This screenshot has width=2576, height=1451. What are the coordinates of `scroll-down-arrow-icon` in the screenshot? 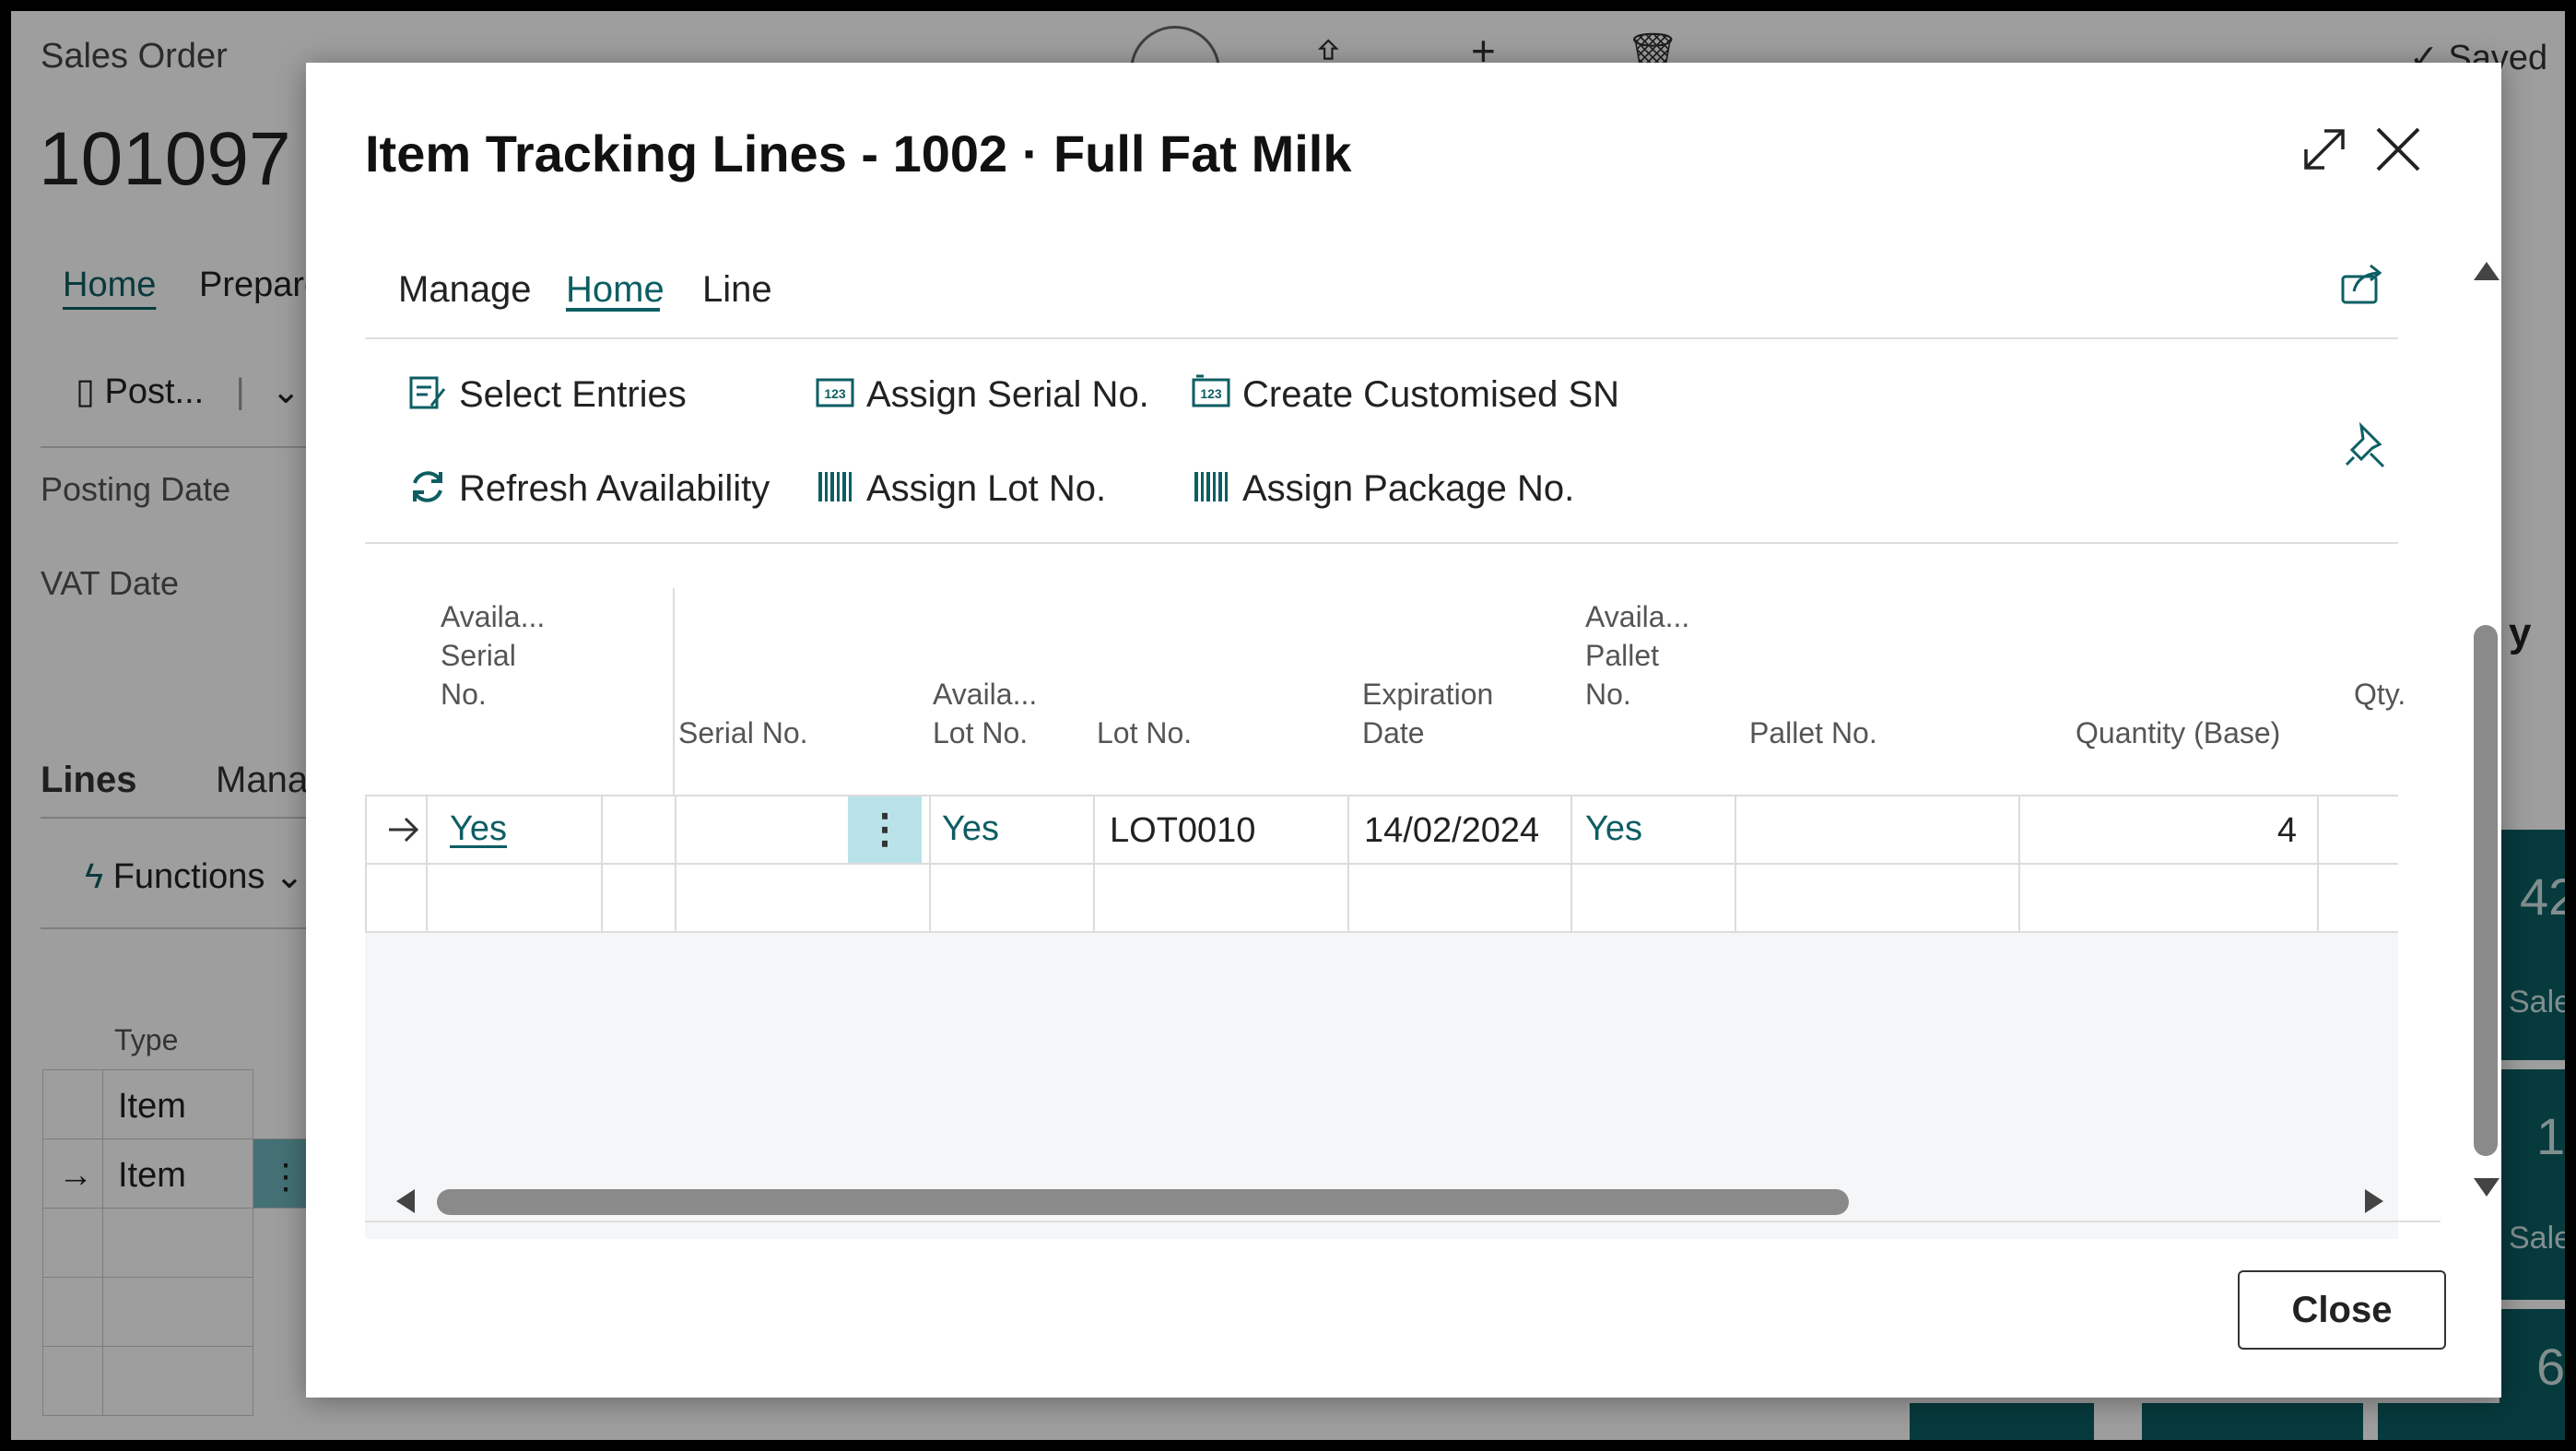 It's located at (2487, 1187).